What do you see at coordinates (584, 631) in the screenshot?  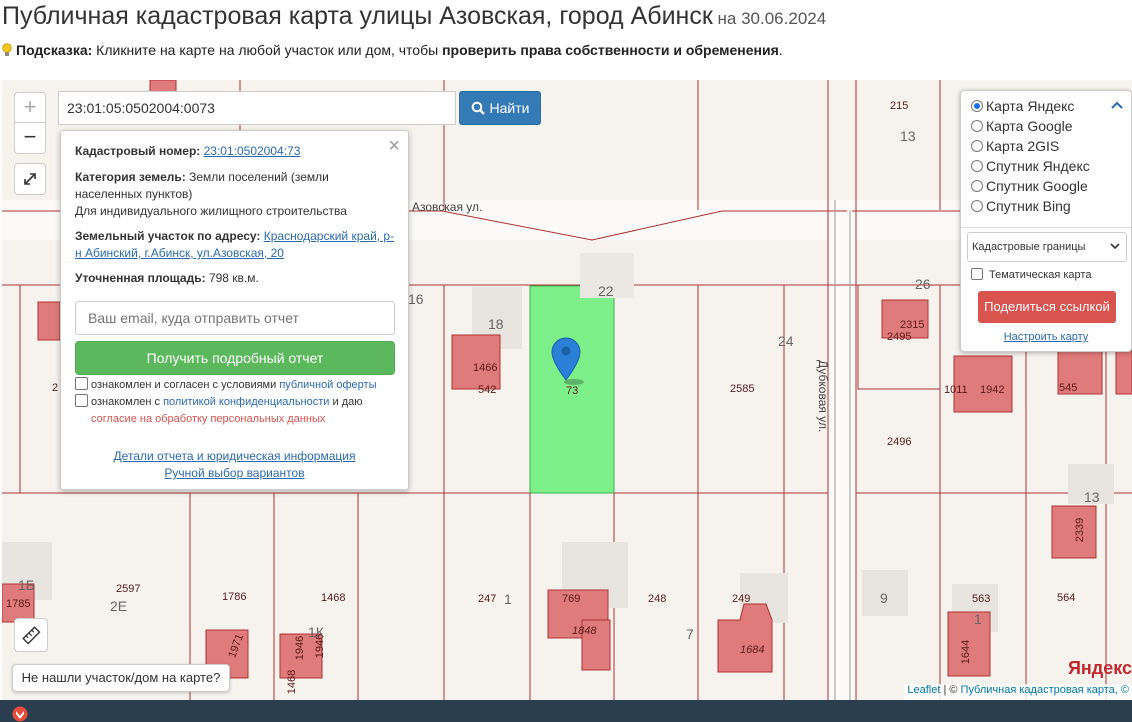 I see `parcel-label: 1848` at bounding box center [584, 631].